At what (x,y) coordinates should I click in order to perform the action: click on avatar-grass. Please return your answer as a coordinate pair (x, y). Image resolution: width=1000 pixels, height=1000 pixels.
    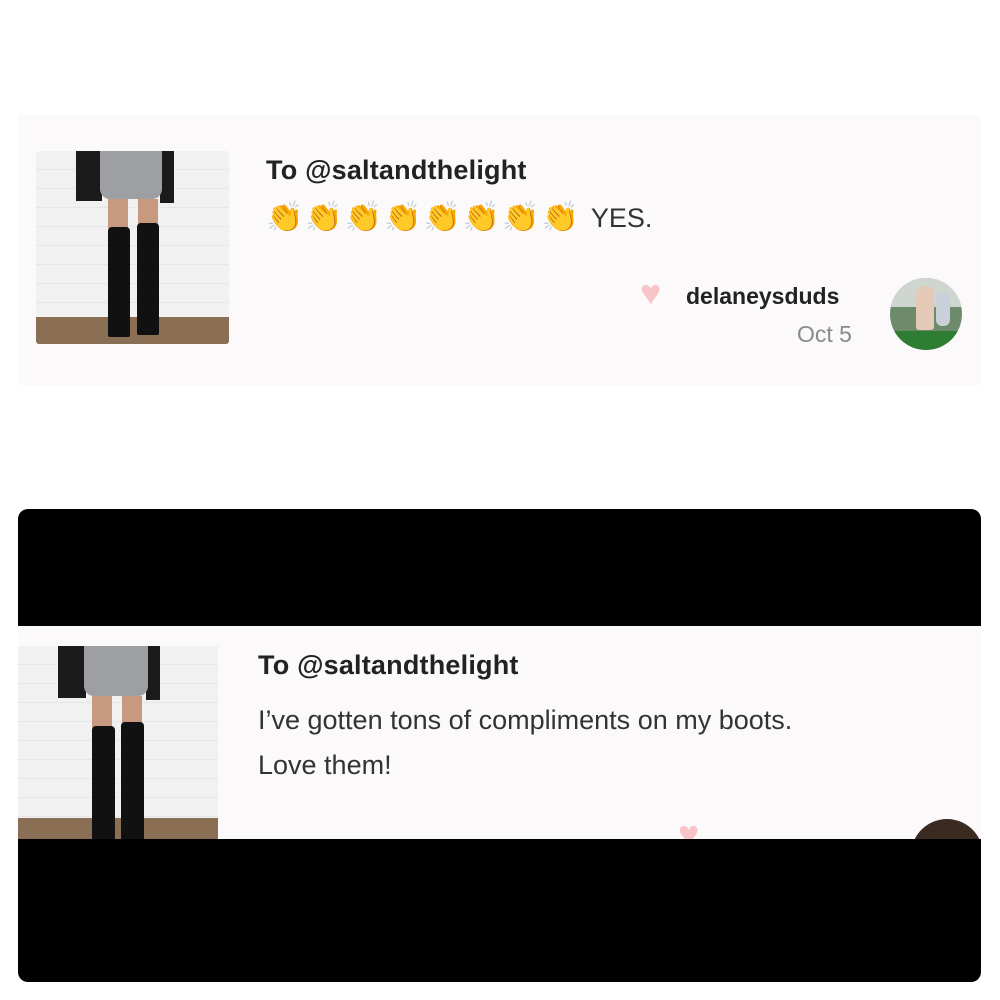
    Looking at the image, I should click on (926, 340).